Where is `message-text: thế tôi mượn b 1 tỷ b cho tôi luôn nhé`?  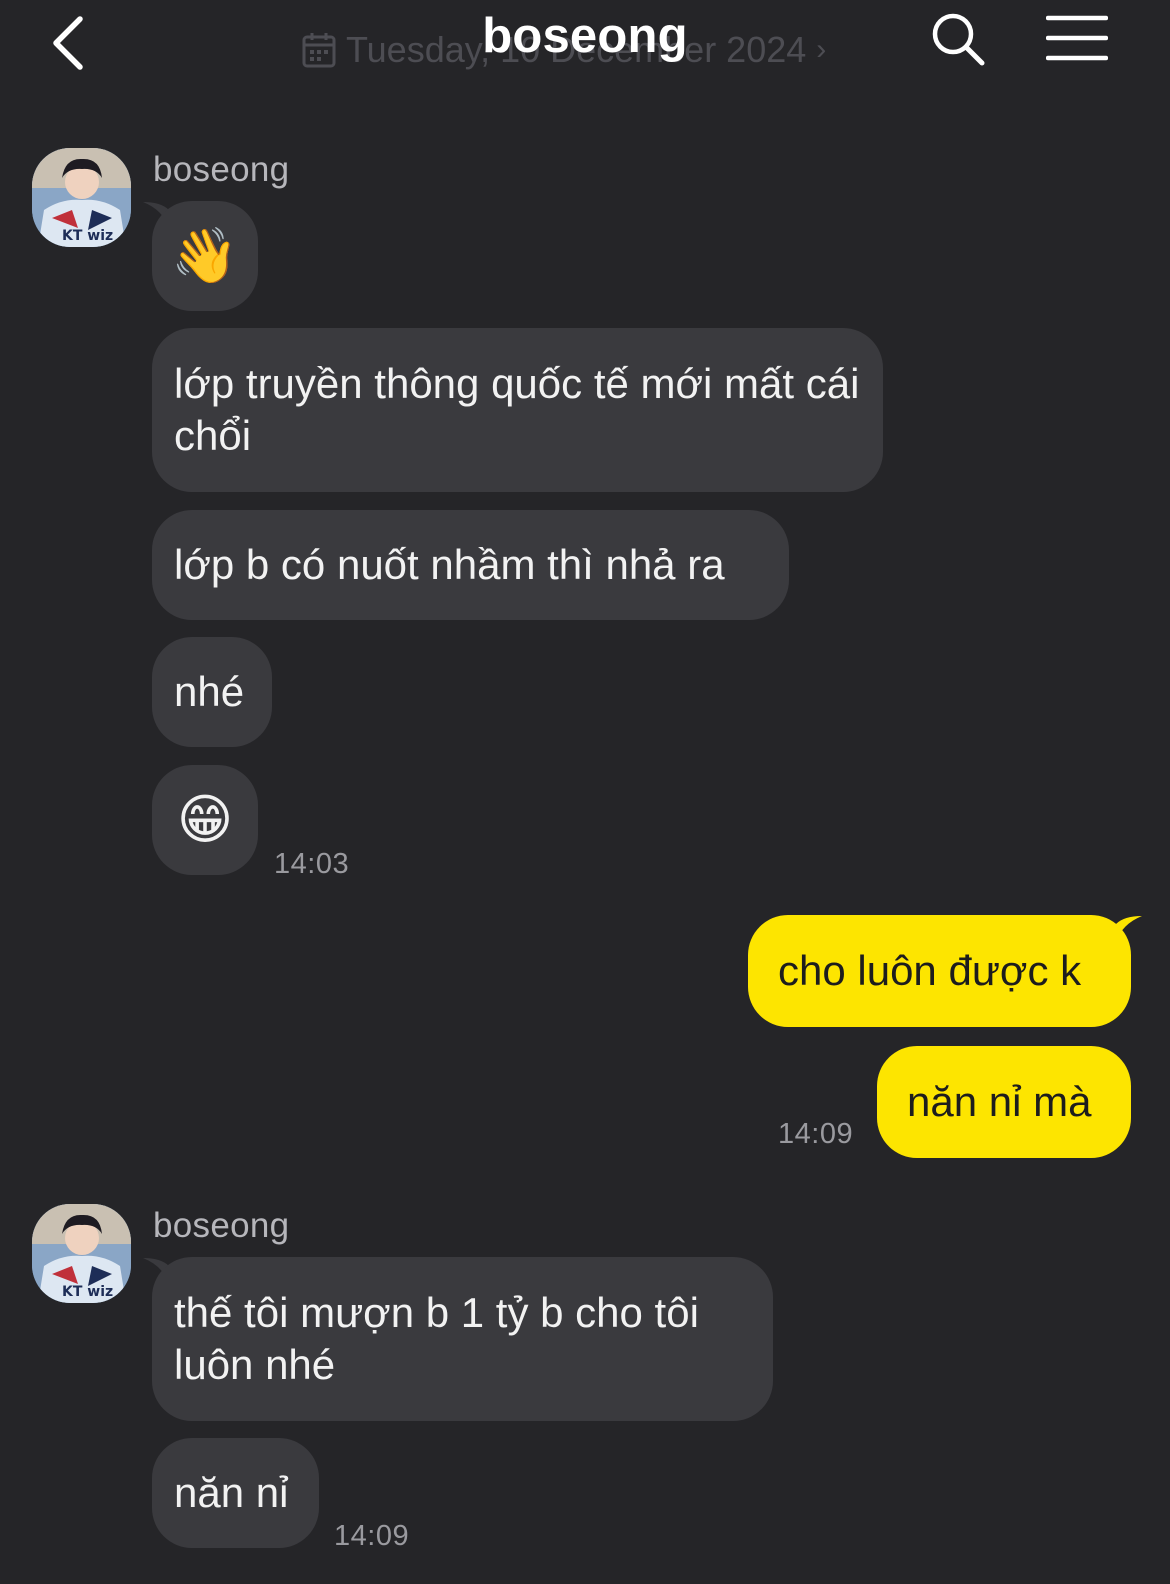 message-text: thế tôi mượn b 1 tỷ b cho tôi luôn nhé is located at coordinates (436, 1338).